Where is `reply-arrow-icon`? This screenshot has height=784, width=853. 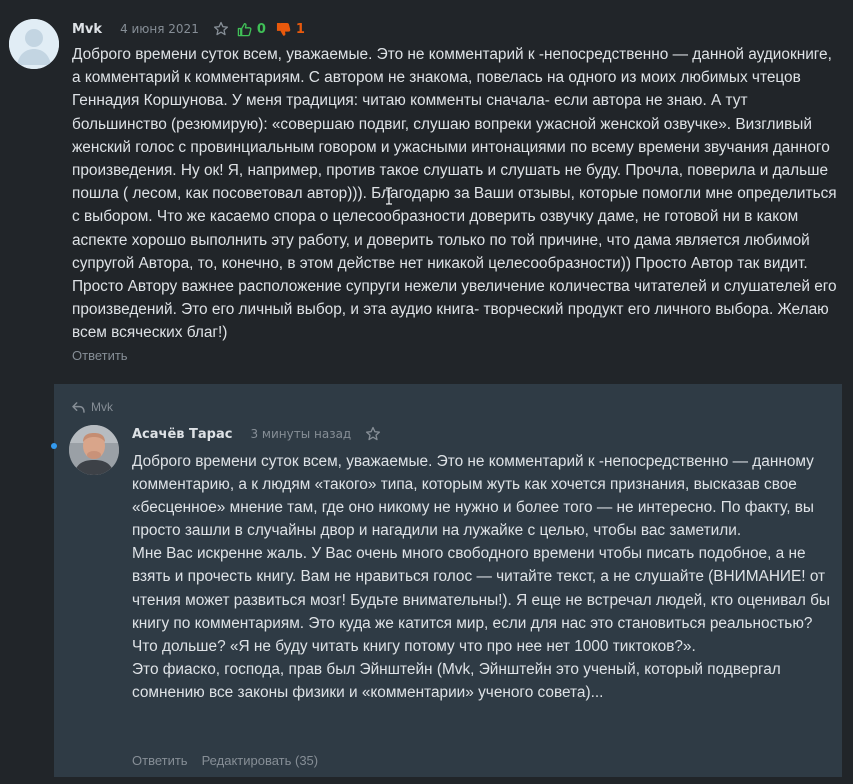
reply-arrow-icon is located at coordinates (78, 407).